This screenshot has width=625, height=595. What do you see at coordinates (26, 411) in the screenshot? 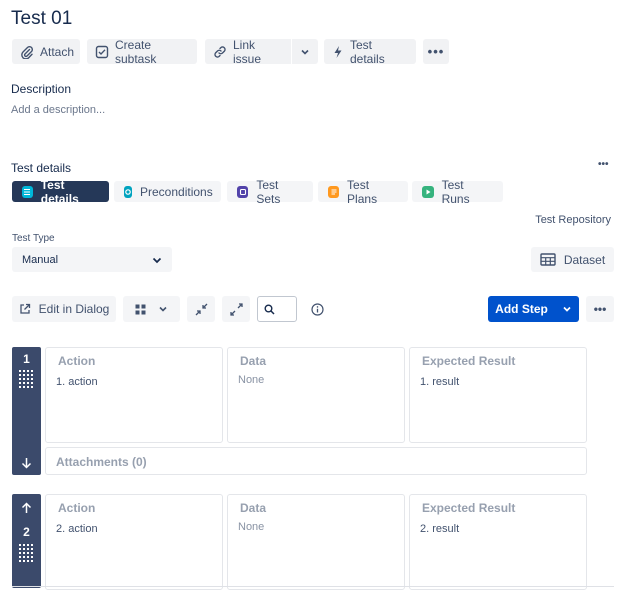
I see `step-1-handle: 1` at bounding box center [26, 411].